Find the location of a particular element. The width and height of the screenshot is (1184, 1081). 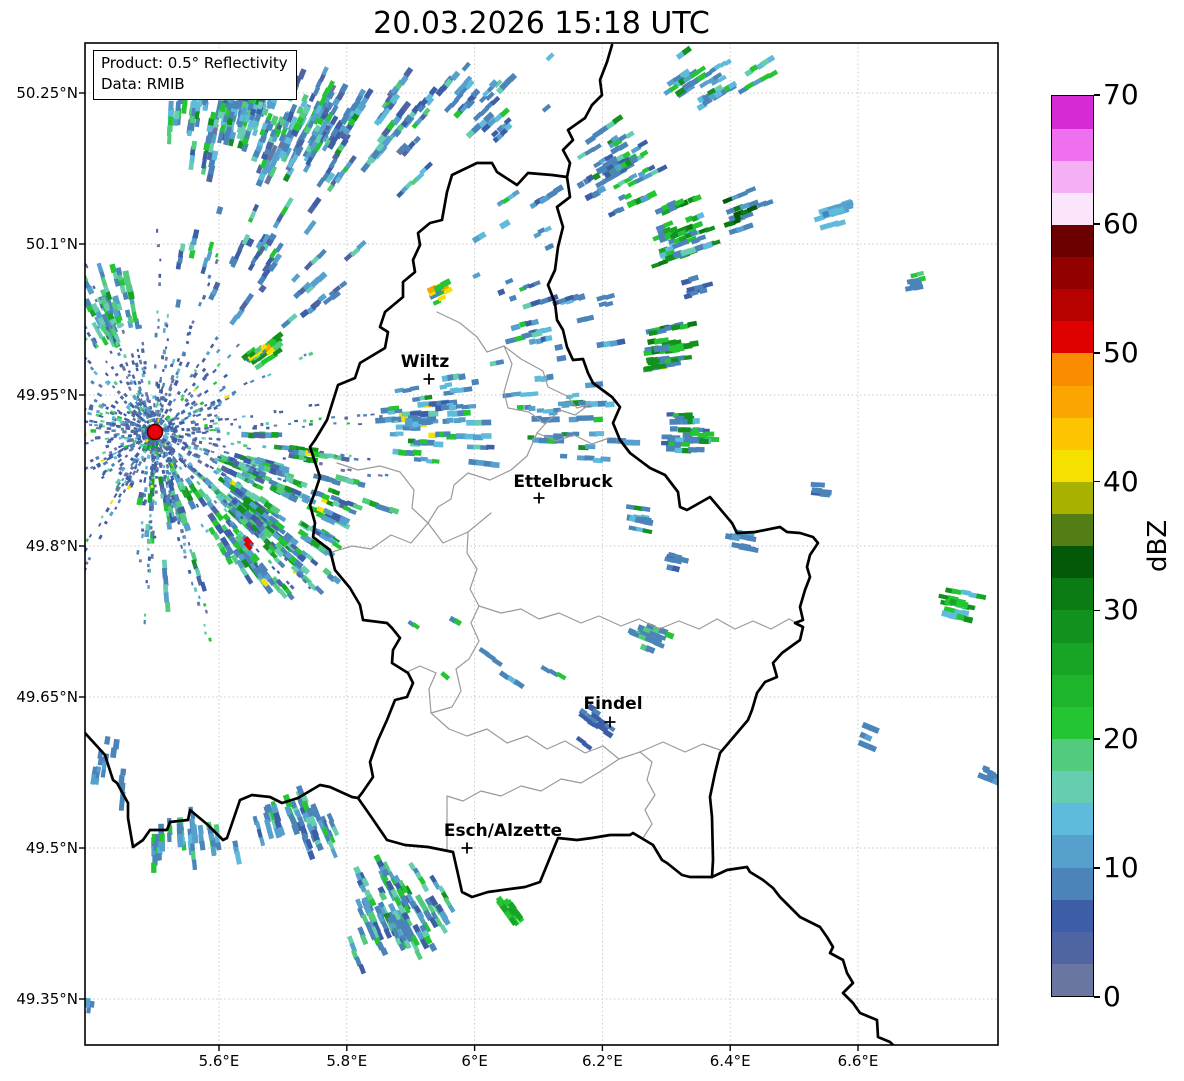

luxembourg-france-border is located at coordinates (535, 847).